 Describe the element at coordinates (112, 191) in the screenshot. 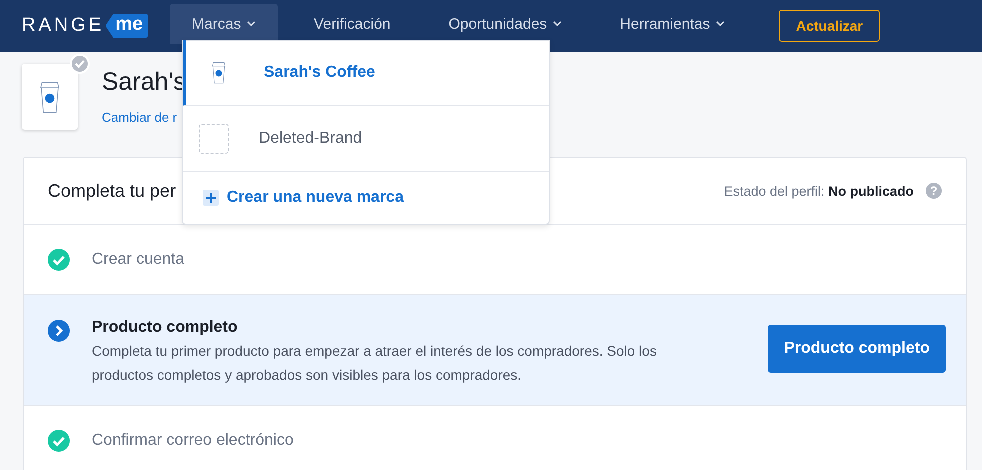

I see `card-title: Completa tu per` at that location.